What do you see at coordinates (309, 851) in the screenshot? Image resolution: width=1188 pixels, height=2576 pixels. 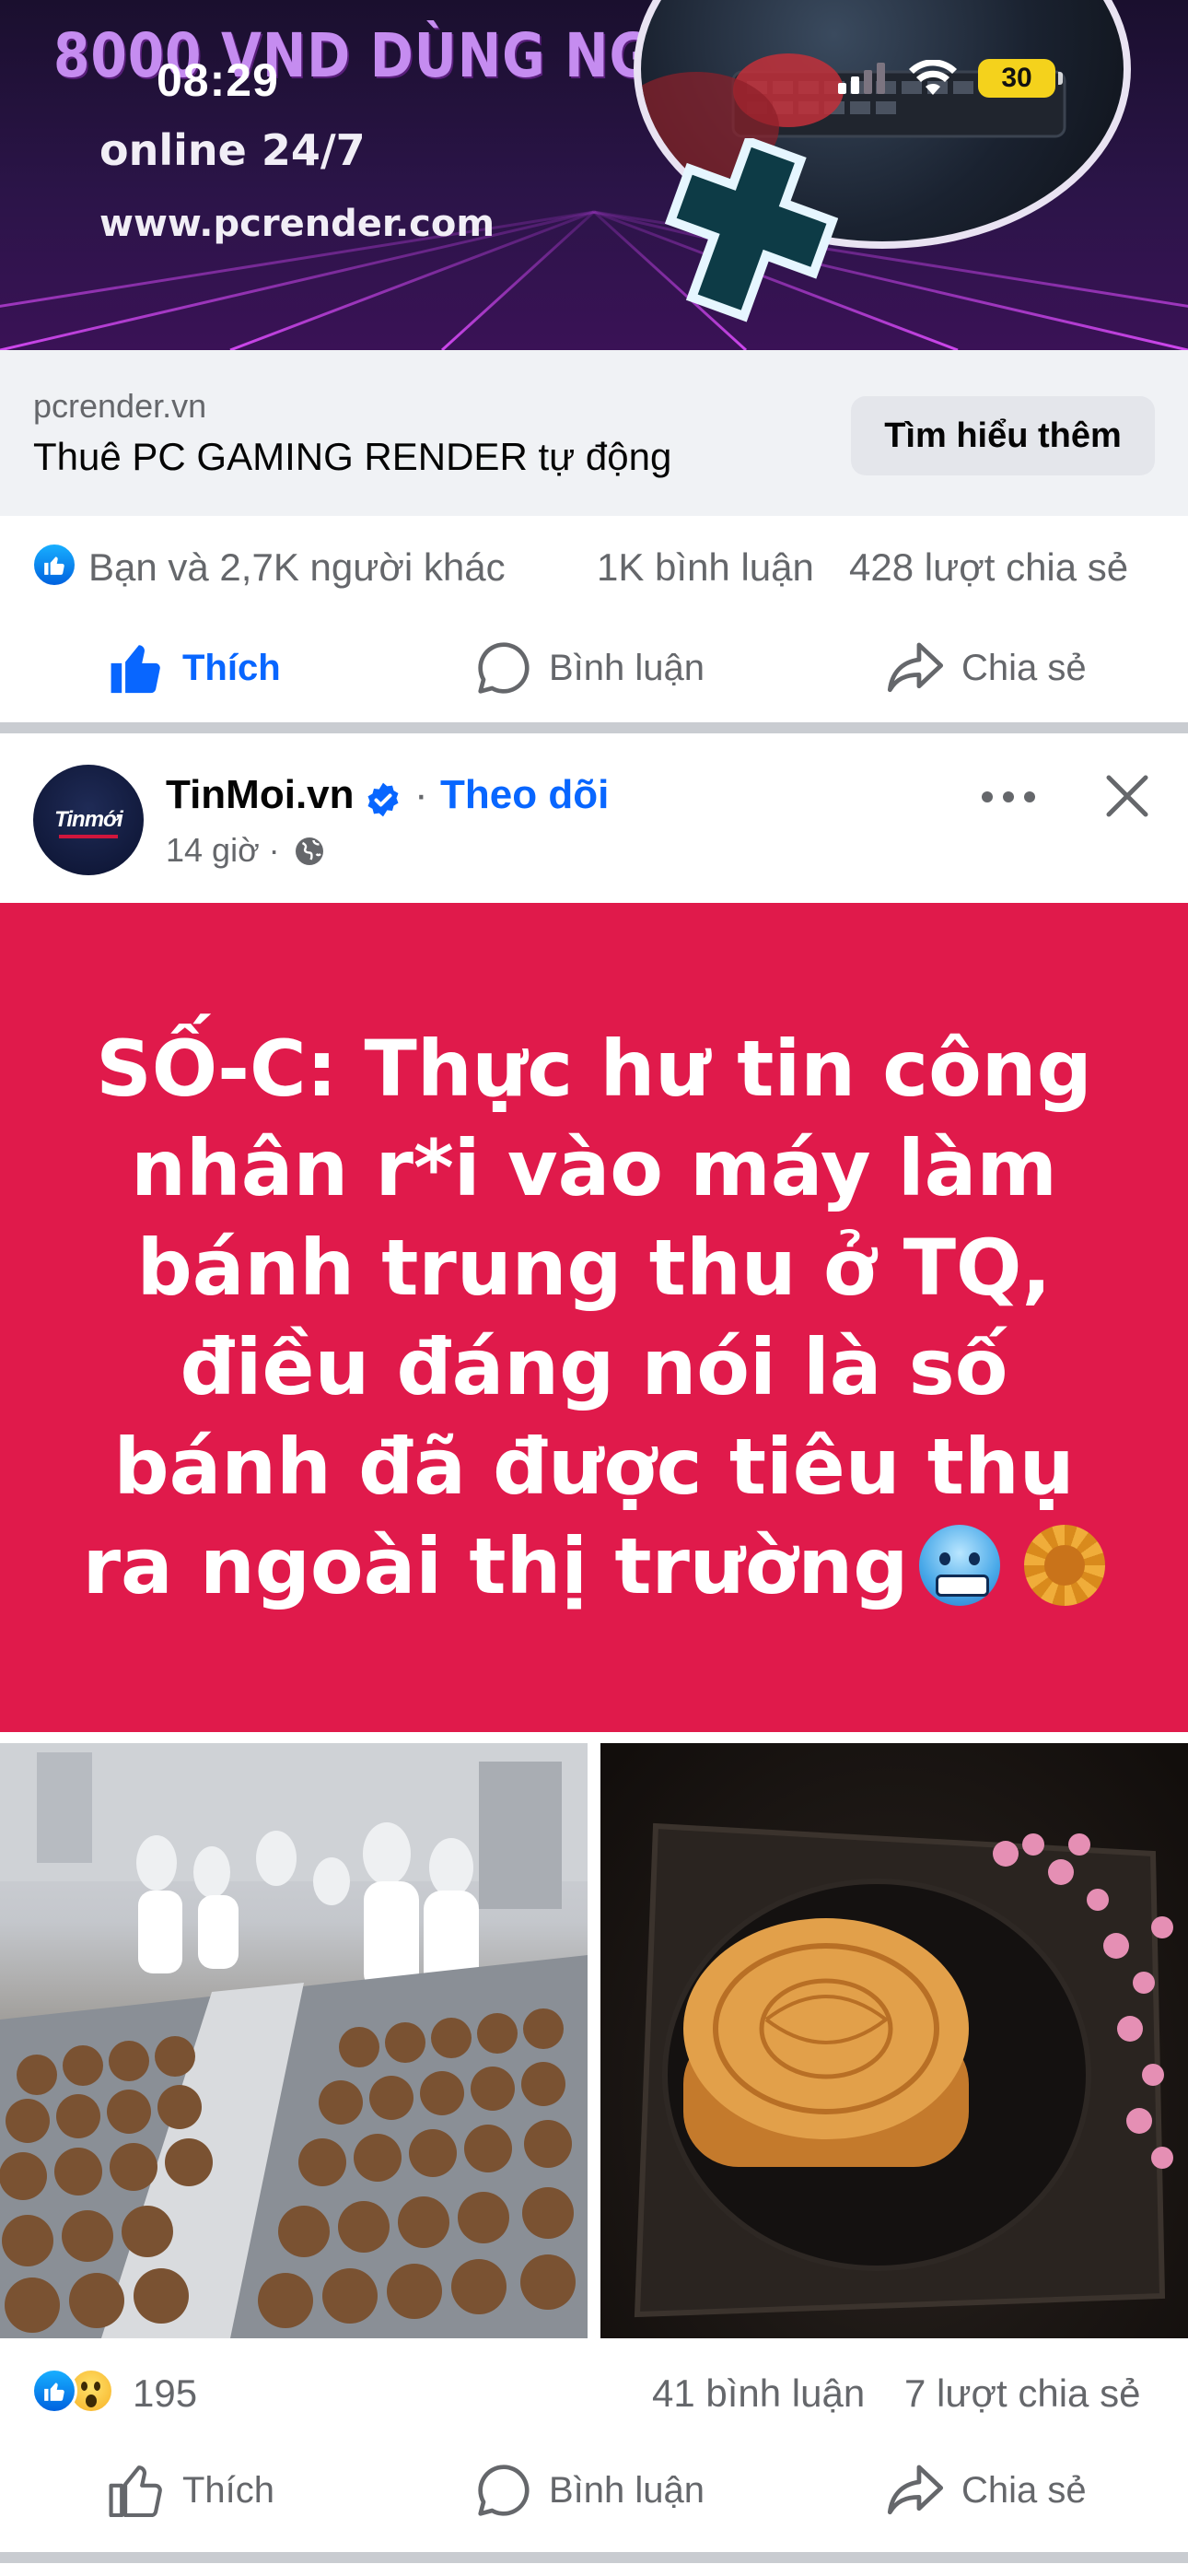 I see `globe-icon` at bounding box center [309, 851].